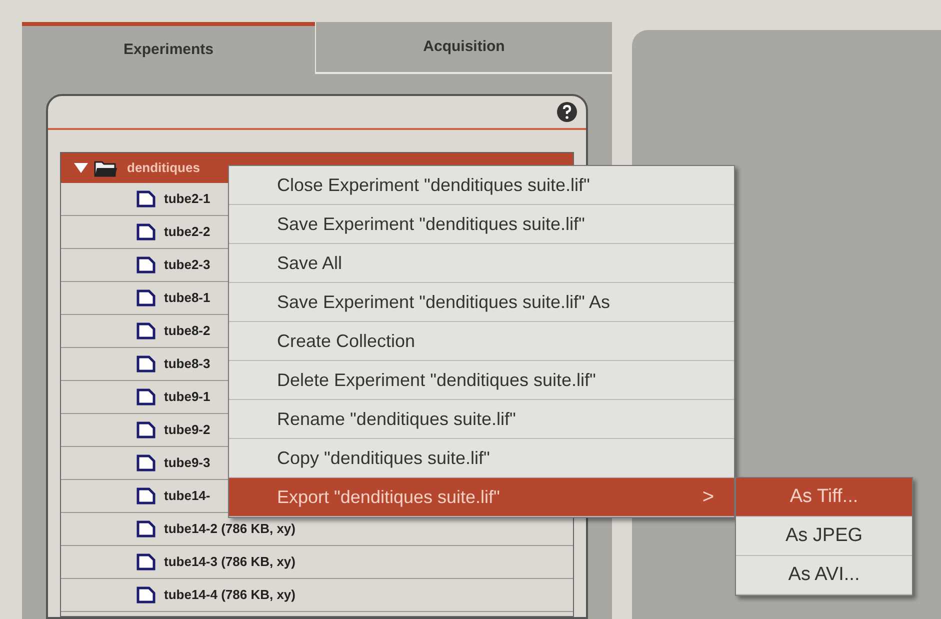 This screenshot has width=941, height=619. Describe the element at coordinates (309, 263) in the screenshot. I see `menu-item-label: Save All` at that location.